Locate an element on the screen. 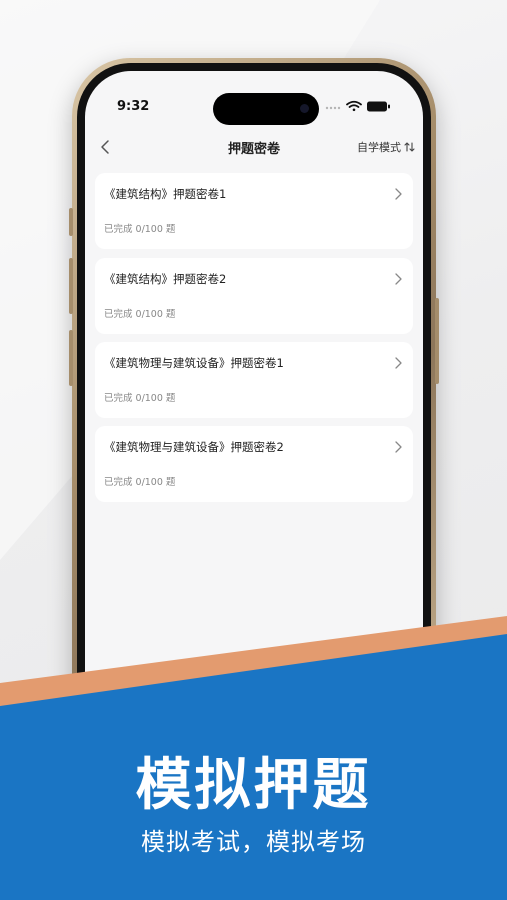  phone-side-button is located at coordinates (71, 222).